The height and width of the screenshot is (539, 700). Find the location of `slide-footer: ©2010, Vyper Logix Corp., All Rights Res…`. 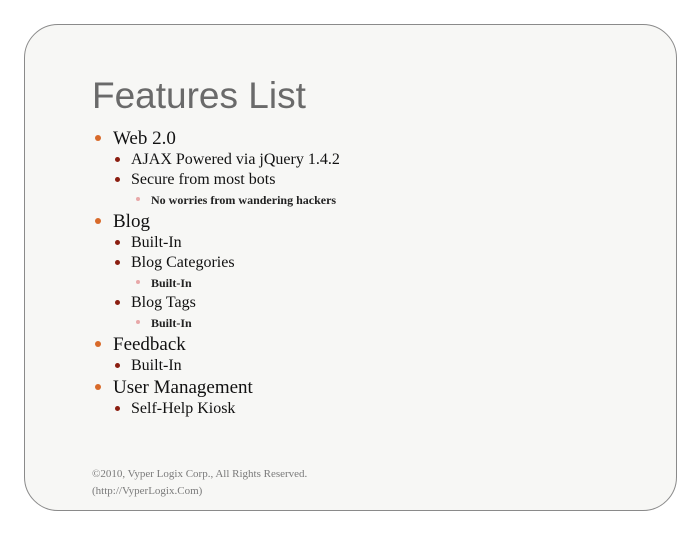

slide-footer: ©2010, Vyper Logix Corp., All Rights Res… is located at coordinates (199, 483).